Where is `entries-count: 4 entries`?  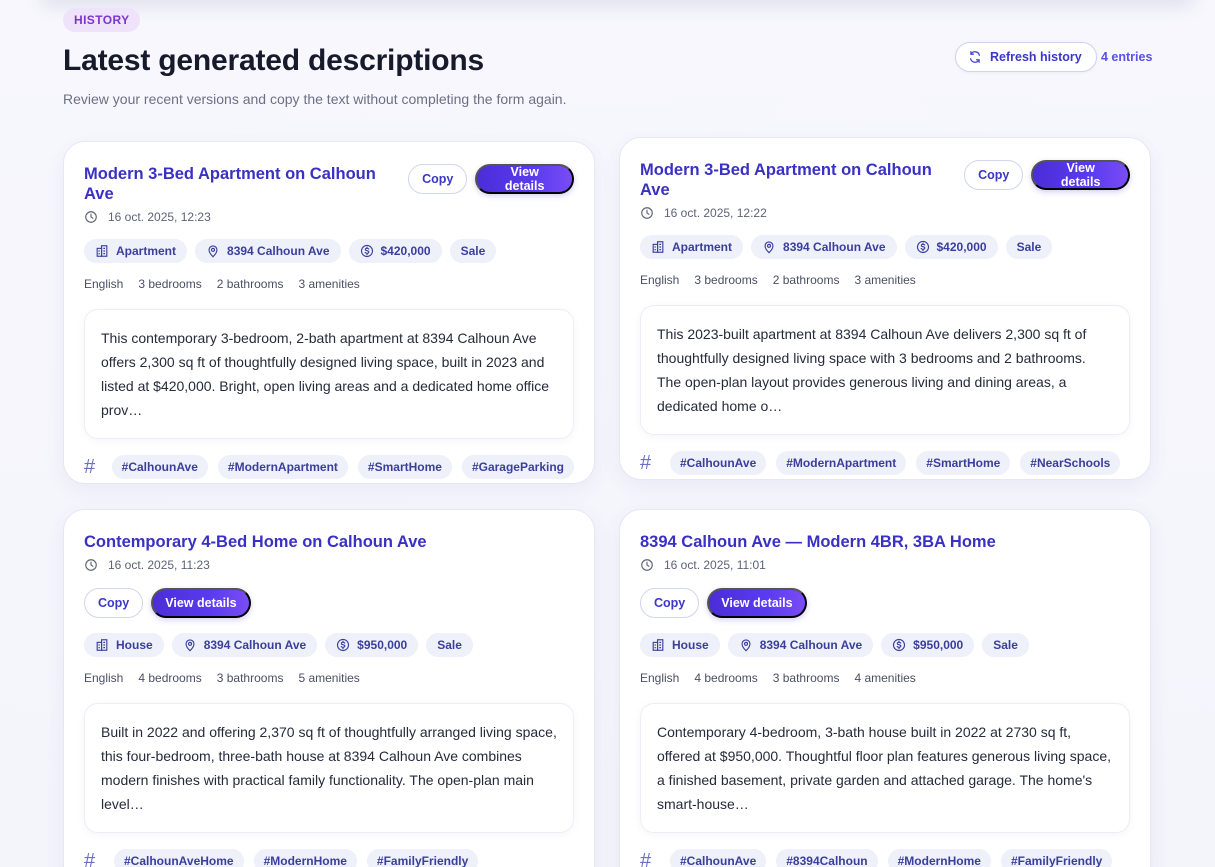 entries-count: 4 entries is located at coordinates (1127, 57).